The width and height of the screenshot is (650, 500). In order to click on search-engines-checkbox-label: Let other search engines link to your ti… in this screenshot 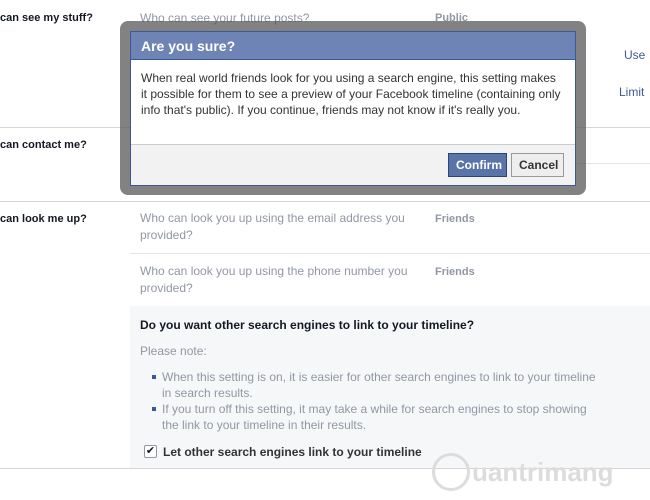, I will do `click(292, 452)`.